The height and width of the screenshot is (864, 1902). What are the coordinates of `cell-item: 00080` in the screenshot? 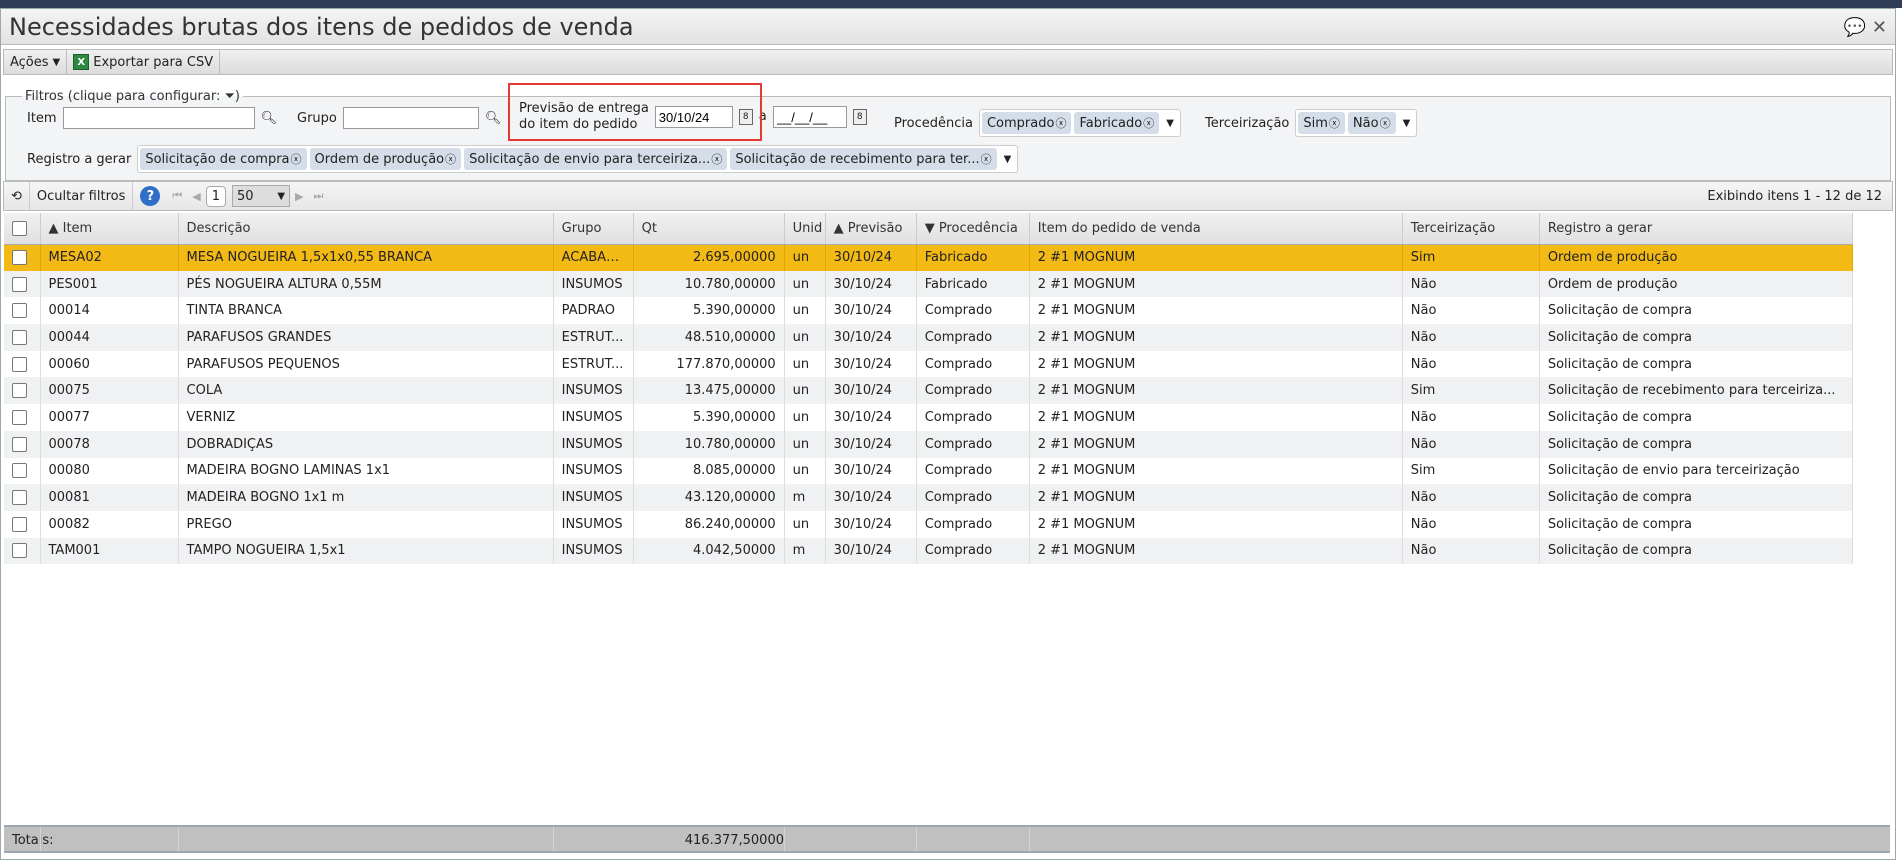 It's located at (109, 471).